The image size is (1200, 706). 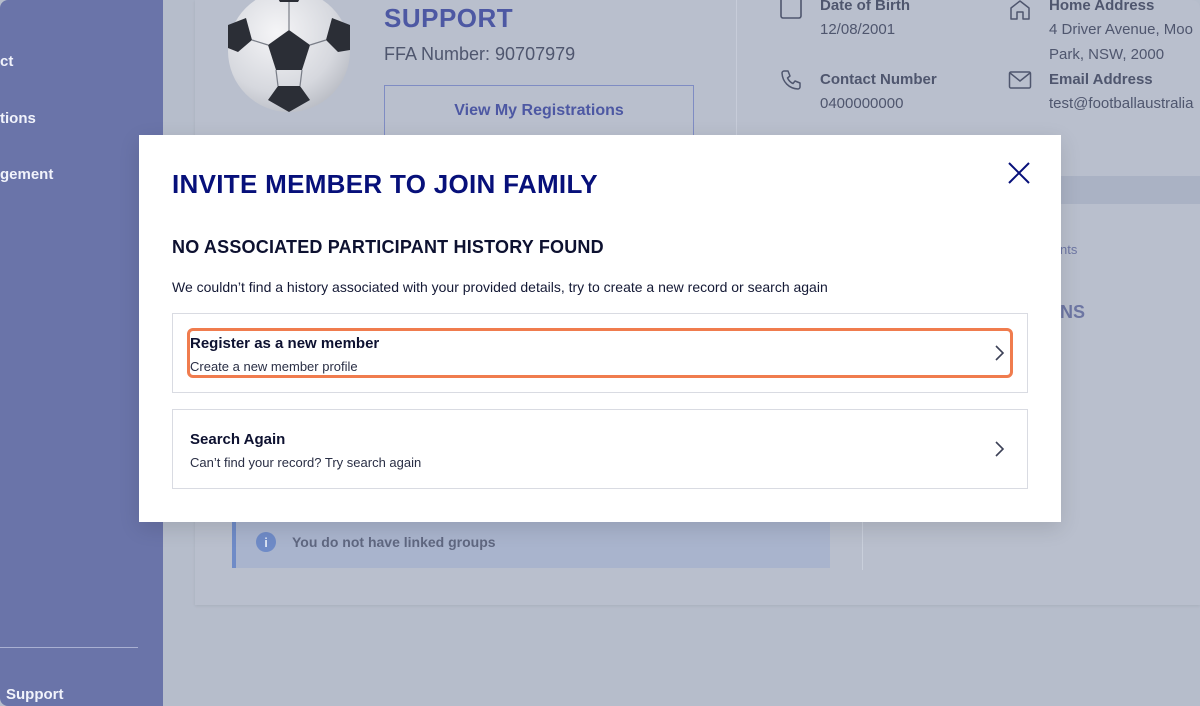 I want to click on background-text-fragment: nts, so click(x=1069, y=249).